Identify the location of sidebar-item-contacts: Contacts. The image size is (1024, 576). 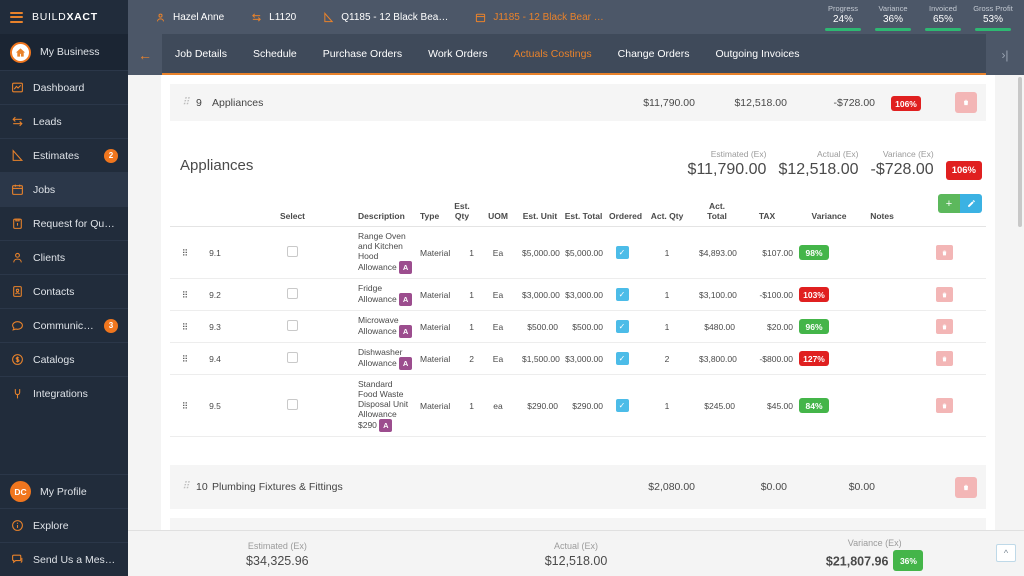
(64, 291).